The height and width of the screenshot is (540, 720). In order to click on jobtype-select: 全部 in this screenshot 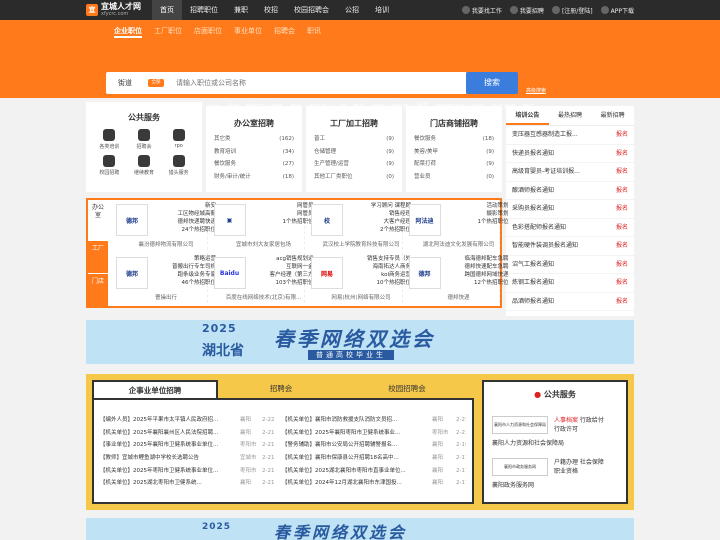, I will do `click(156, 83)`.